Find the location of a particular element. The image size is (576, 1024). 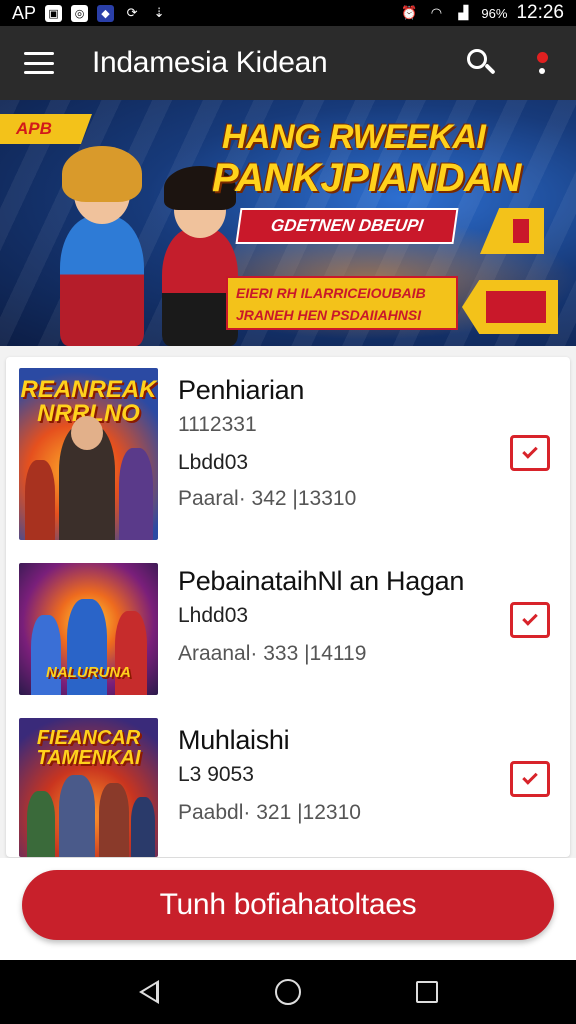

sync-icon: ⟳ is located at coordinates (132, 12).